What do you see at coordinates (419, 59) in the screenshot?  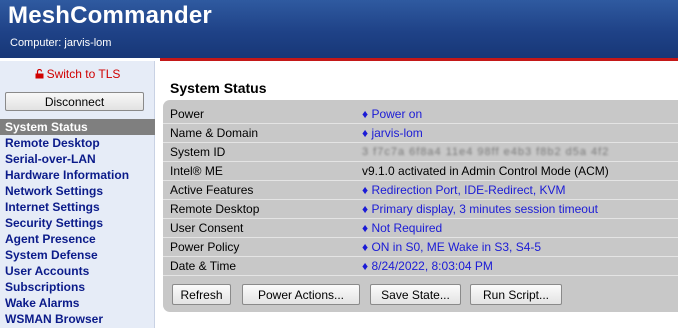 I see `header-divider` at bounding box center [419, 59].